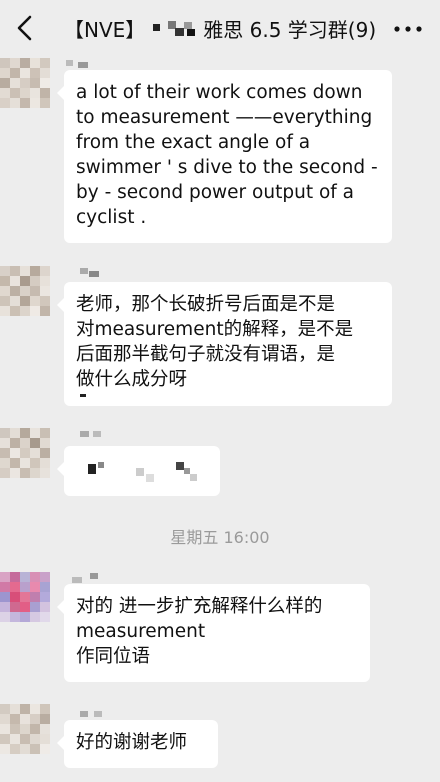 The width and height of the screenshot is (440, 782). Describe the element at coordinates (113, 656) in the screenshot. I see `message-text-line: 作同位语` at that location.